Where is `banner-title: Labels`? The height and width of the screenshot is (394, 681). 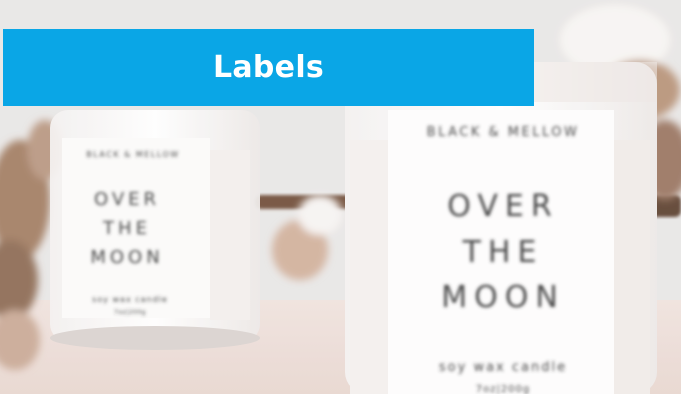 banner-title: Labels is located at coordinates (268, 67).